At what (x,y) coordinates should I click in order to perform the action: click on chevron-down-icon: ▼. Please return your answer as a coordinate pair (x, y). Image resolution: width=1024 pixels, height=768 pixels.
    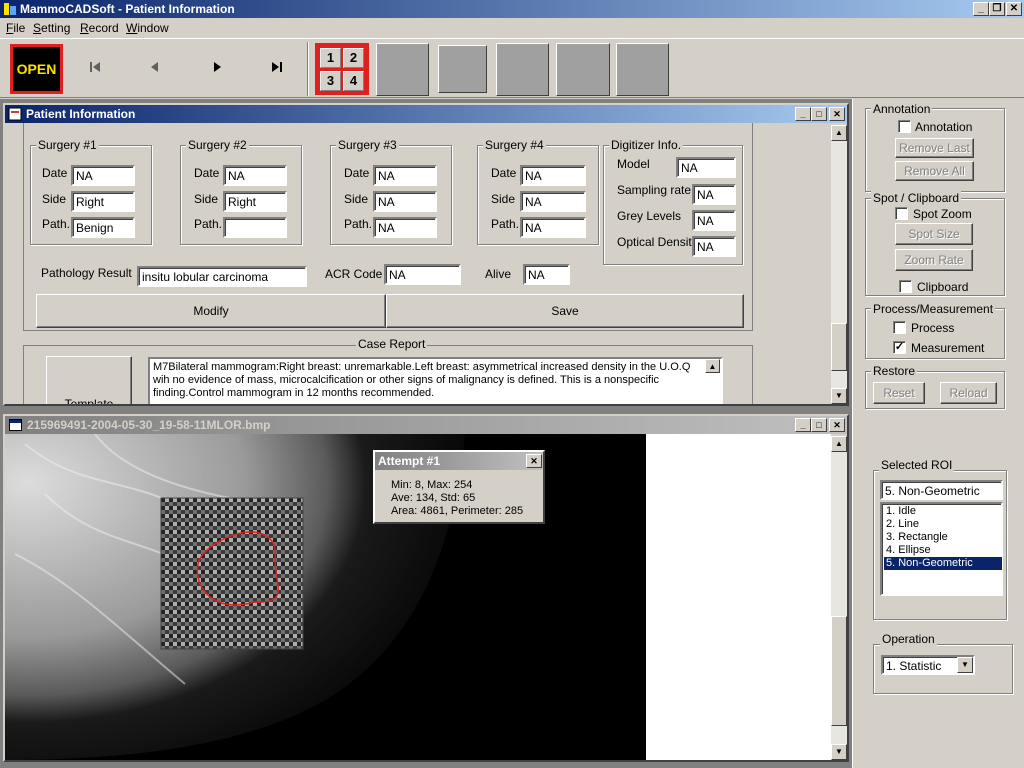
    Looking at the image, I should click on (965, 665).